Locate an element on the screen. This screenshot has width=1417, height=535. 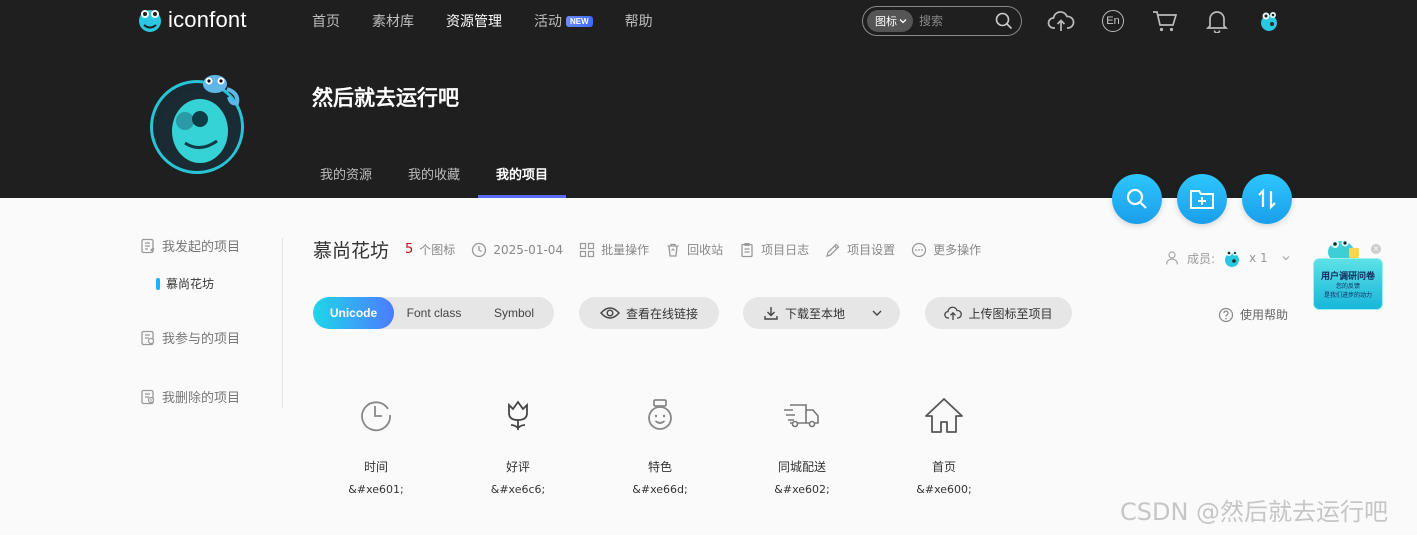
nav-link-resources: 资源管理 is located at coordinates (474, 21).